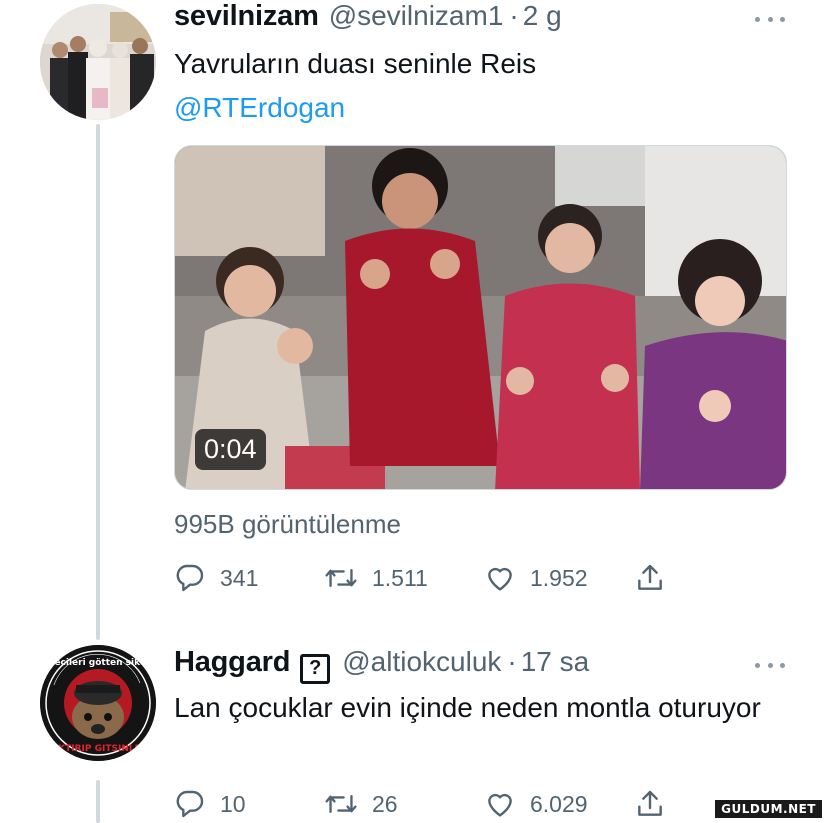 This screenshot has height=823, width=827. Describe the element at coordinates (385, 803) in the screenshot. I see `retweet-count: 26` at that location.